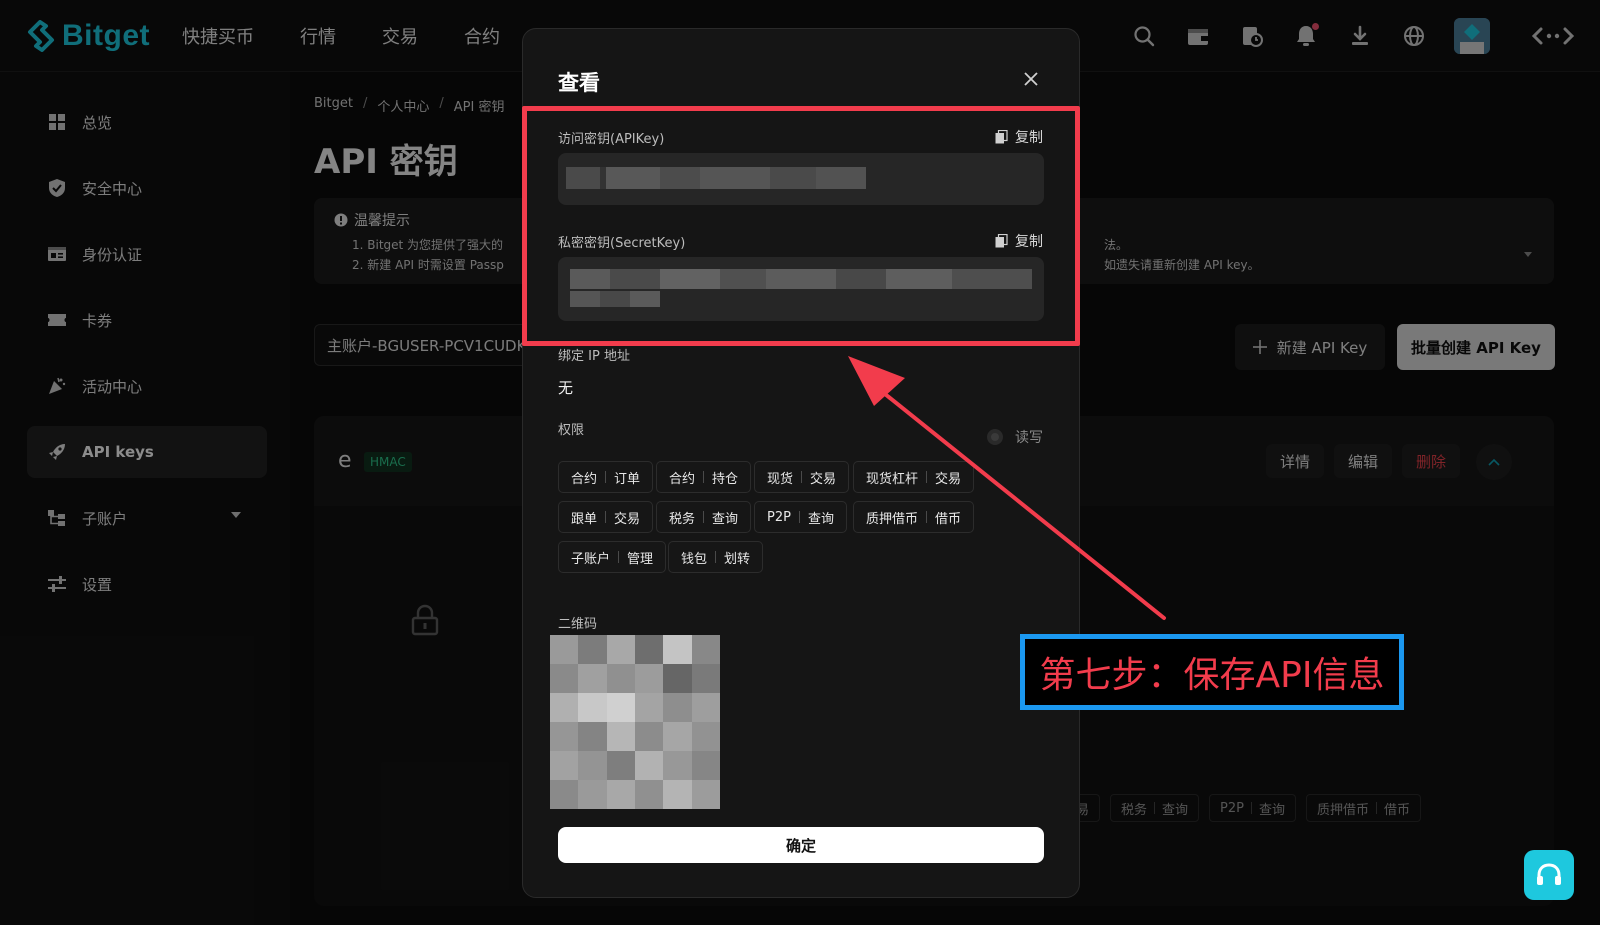  I want to click on permission-tag-text: 现货, so click(780, 479).